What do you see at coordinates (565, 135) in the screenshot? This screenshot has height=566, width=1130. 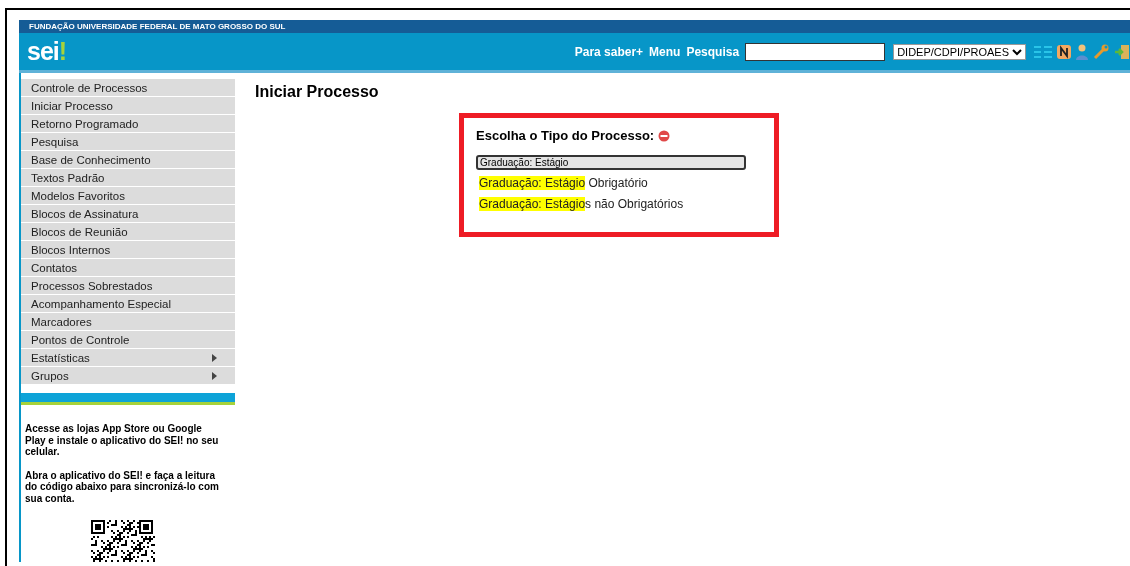 I see `chooser-title: Escolha o Tipo do Processo:` at bounding box center [565, 135].